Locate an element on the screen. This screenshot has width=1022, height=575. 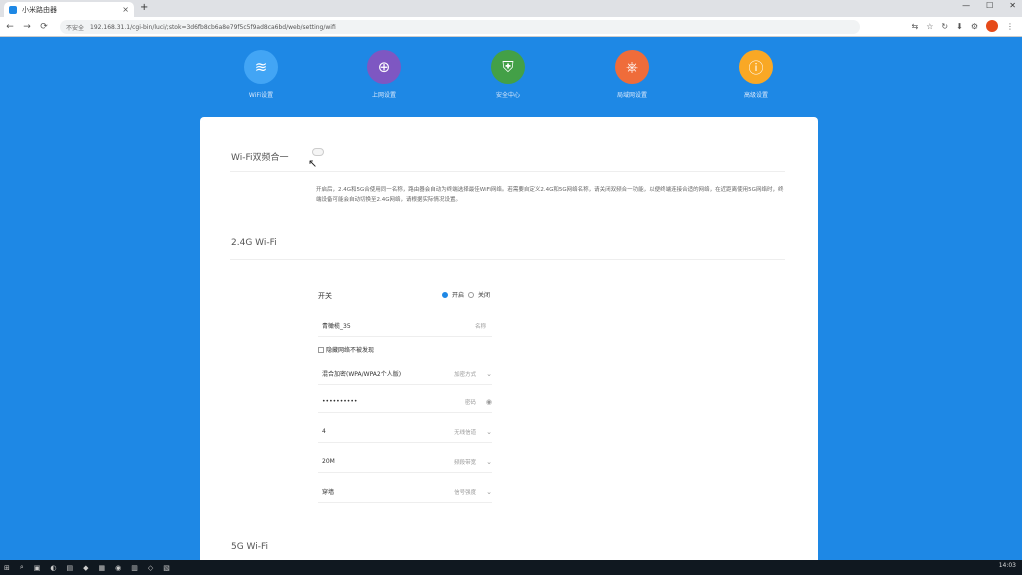
section-title-5g: 5G Wi-Fi is located at coordinates (250, 547).